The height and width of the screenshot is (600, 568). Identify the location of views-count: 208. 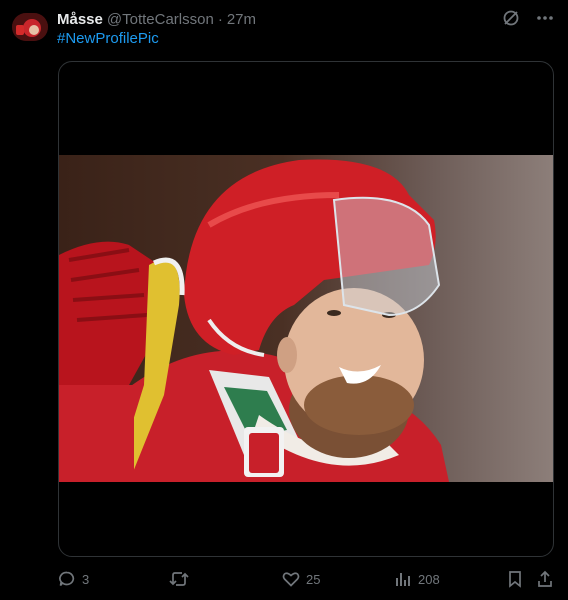
(429, 579).